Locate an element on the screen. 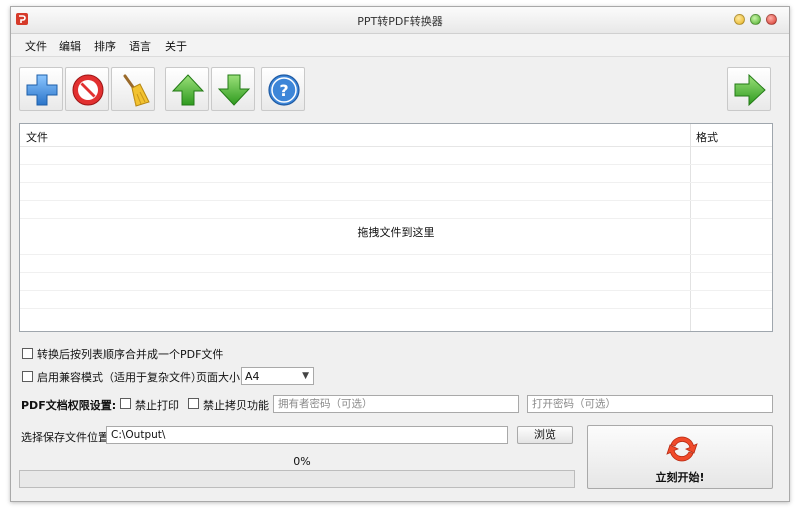 Image resolution: width=800 pixels, height=512 pixels. no-print-label: 禁止打印 is located at coordinates (157, 405).